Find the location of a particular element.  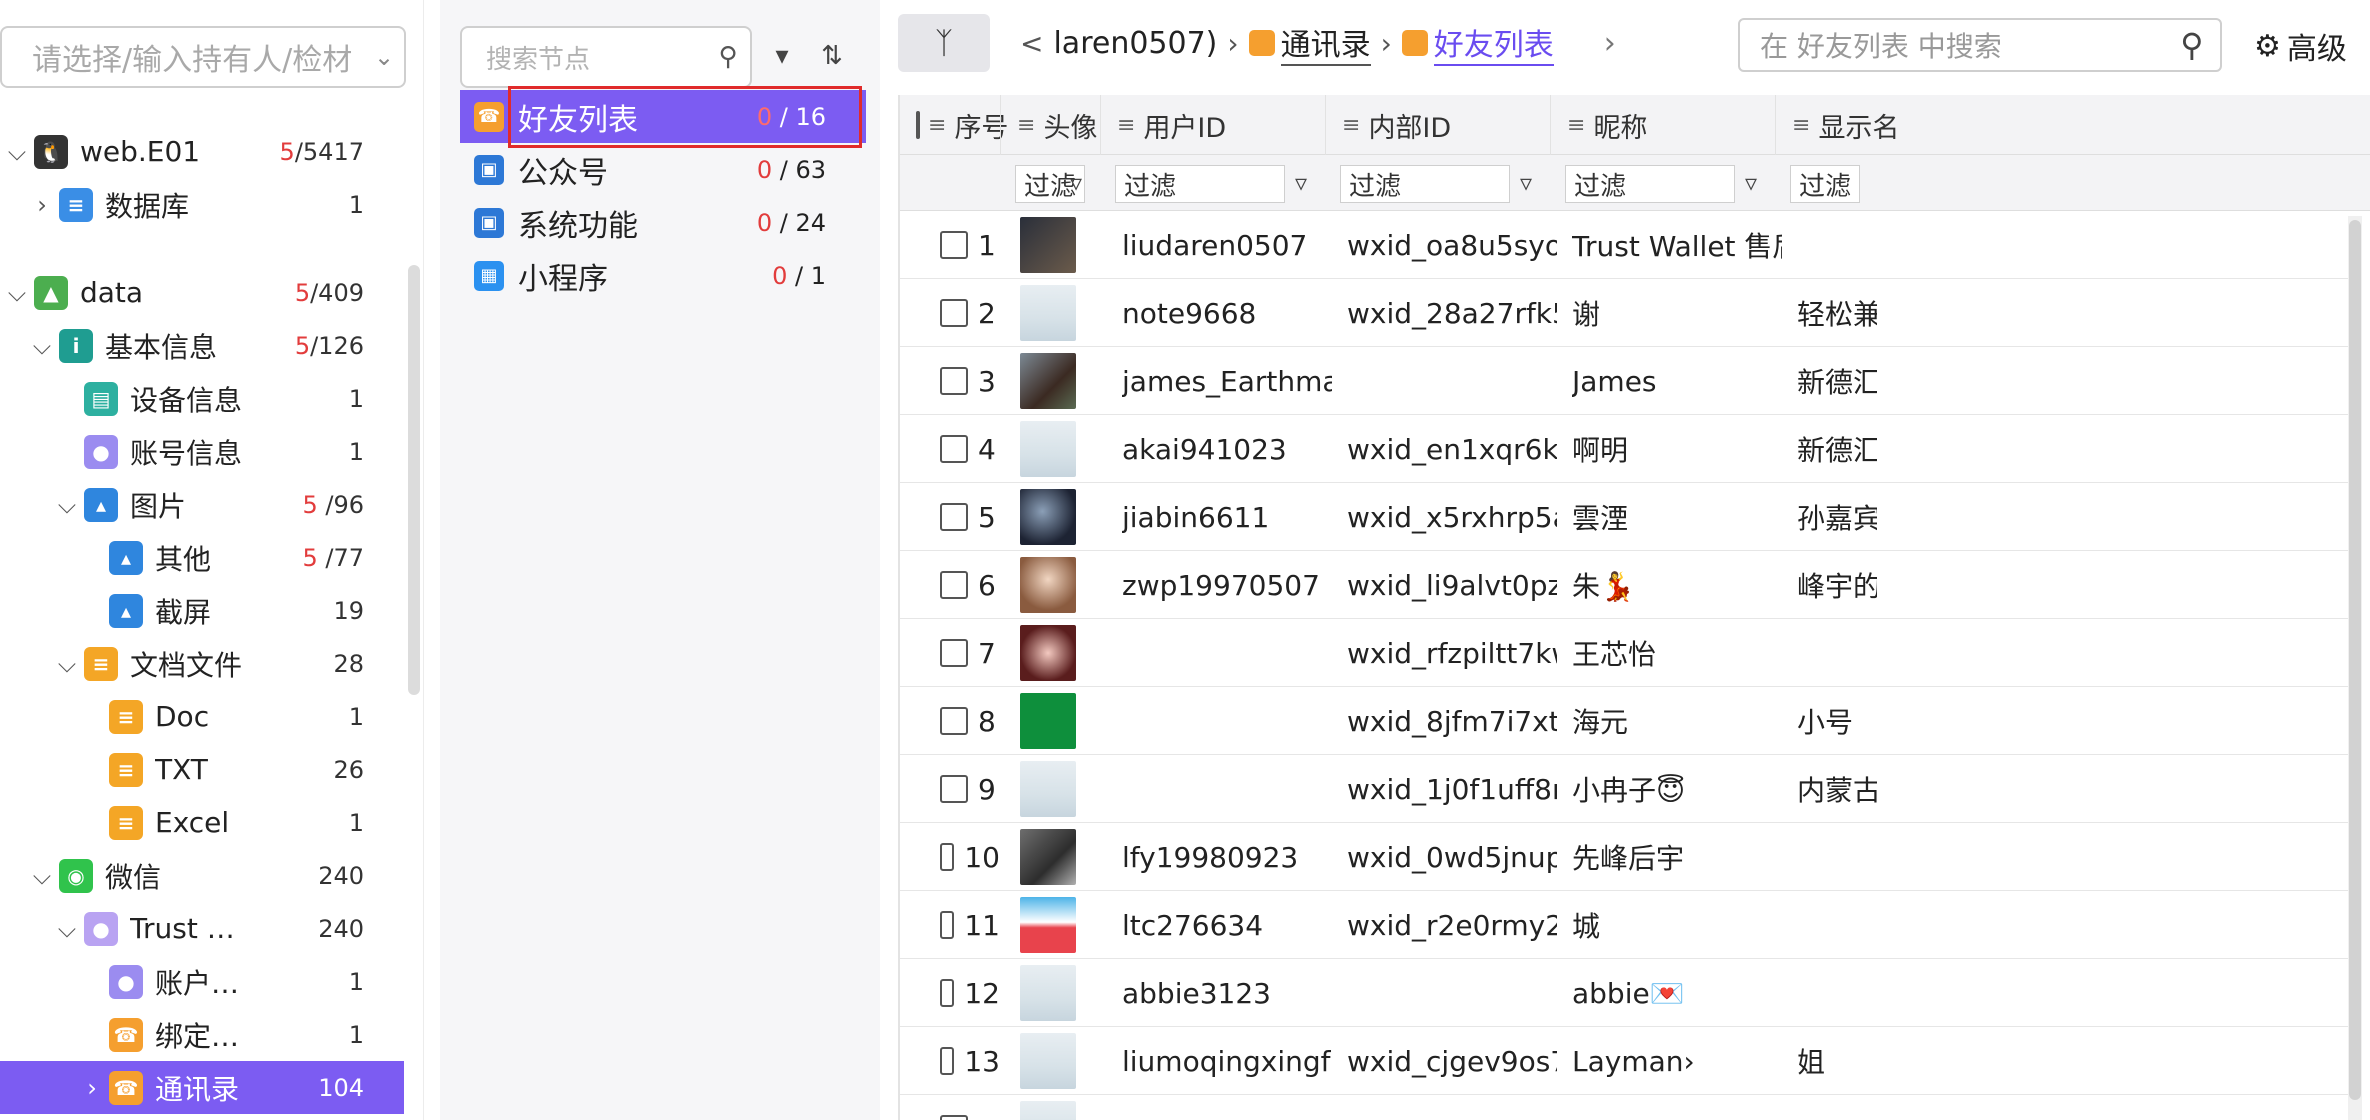

breadcrumb-root: laren0507) is located at coordinates (1135, 43).